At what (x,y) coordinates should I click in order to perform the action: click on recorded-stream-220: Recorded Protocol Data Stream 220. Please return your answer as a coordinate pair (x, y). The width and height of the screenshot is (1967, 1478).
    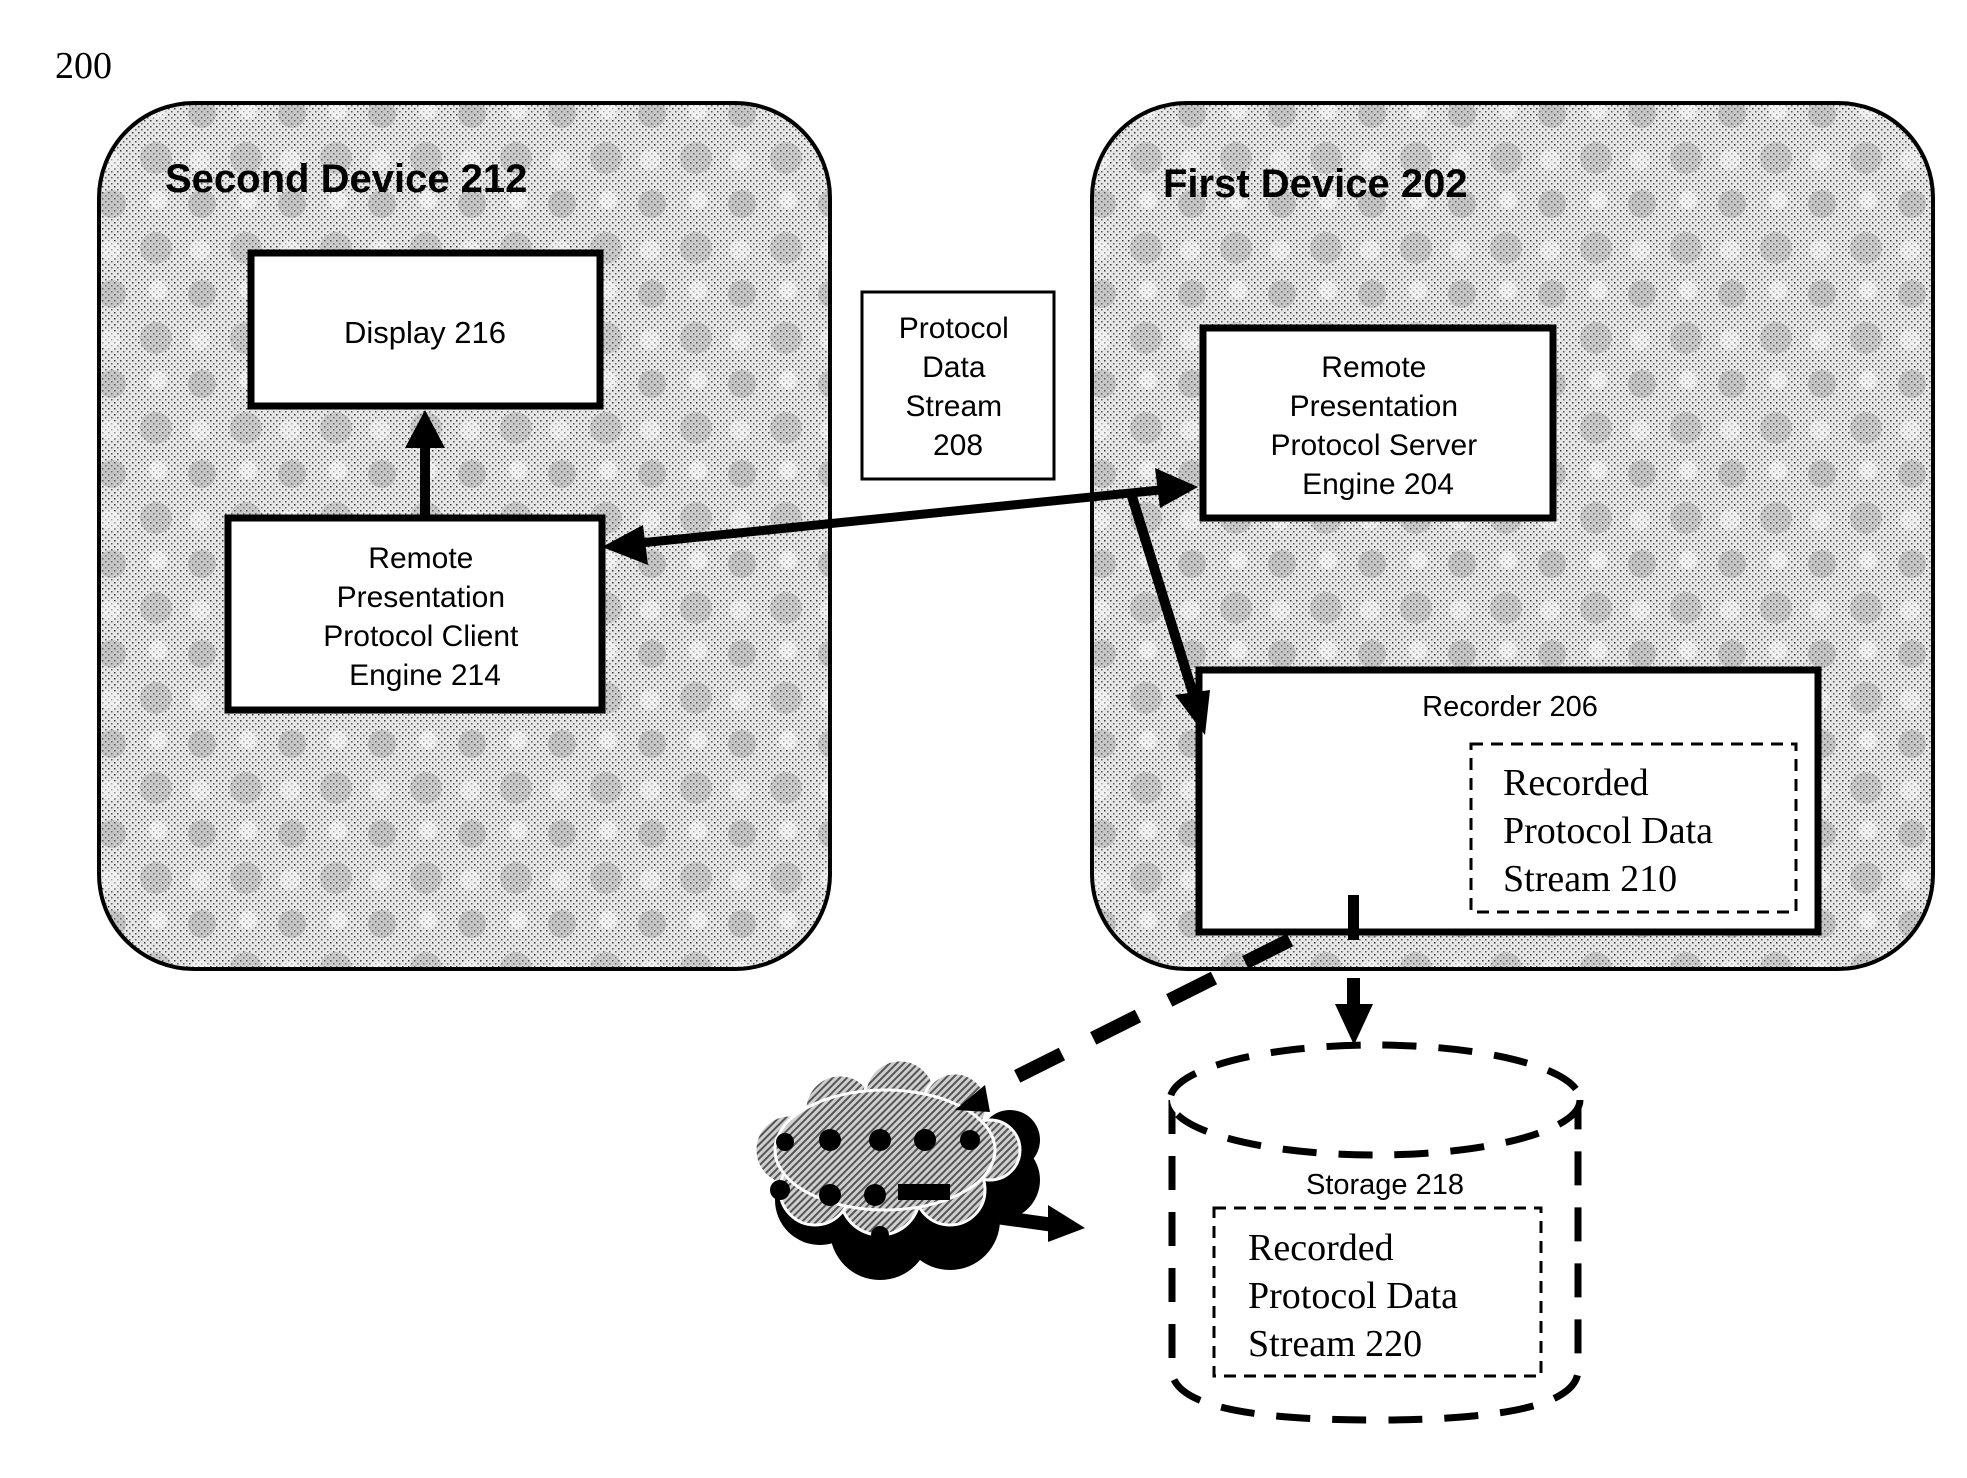
    Looking at the image, I should click on (1377, 1292).